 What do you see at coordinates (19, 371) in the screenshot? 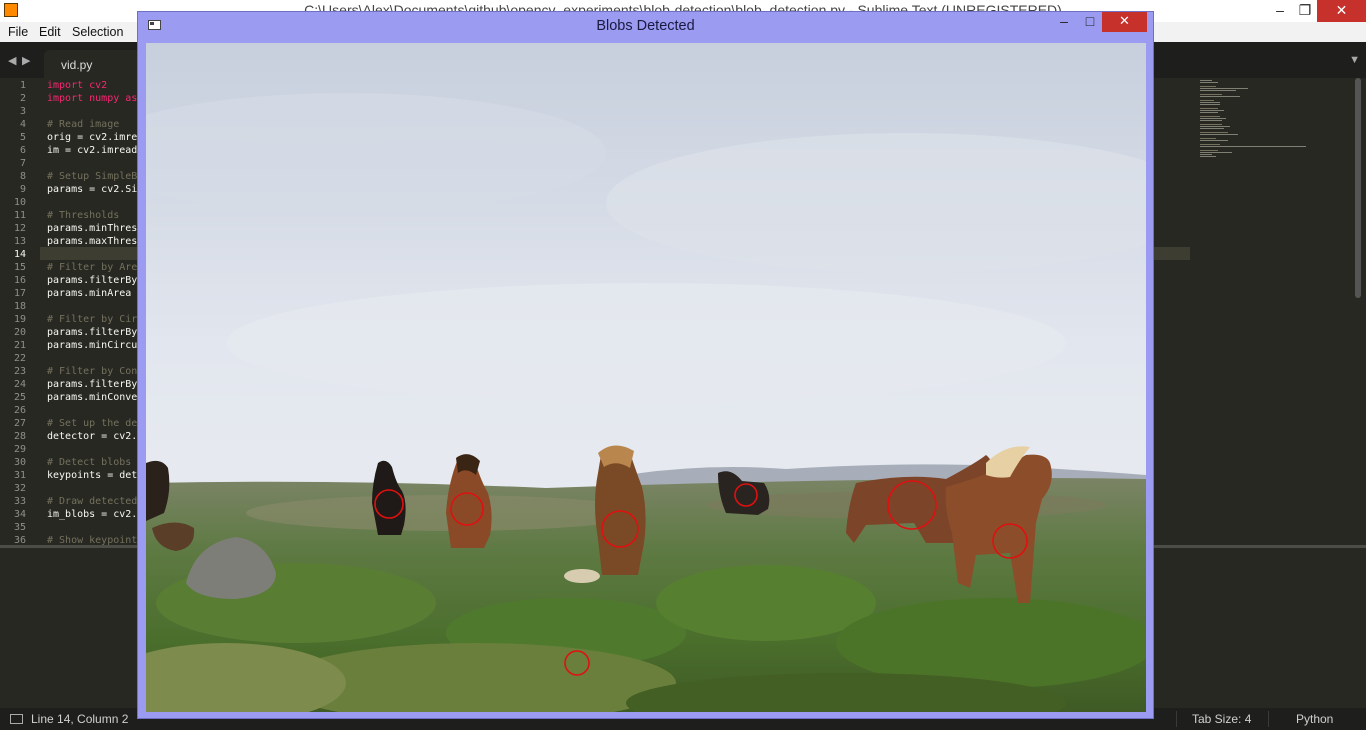
I see `line-number: 23` at bounding box center [19, 371].